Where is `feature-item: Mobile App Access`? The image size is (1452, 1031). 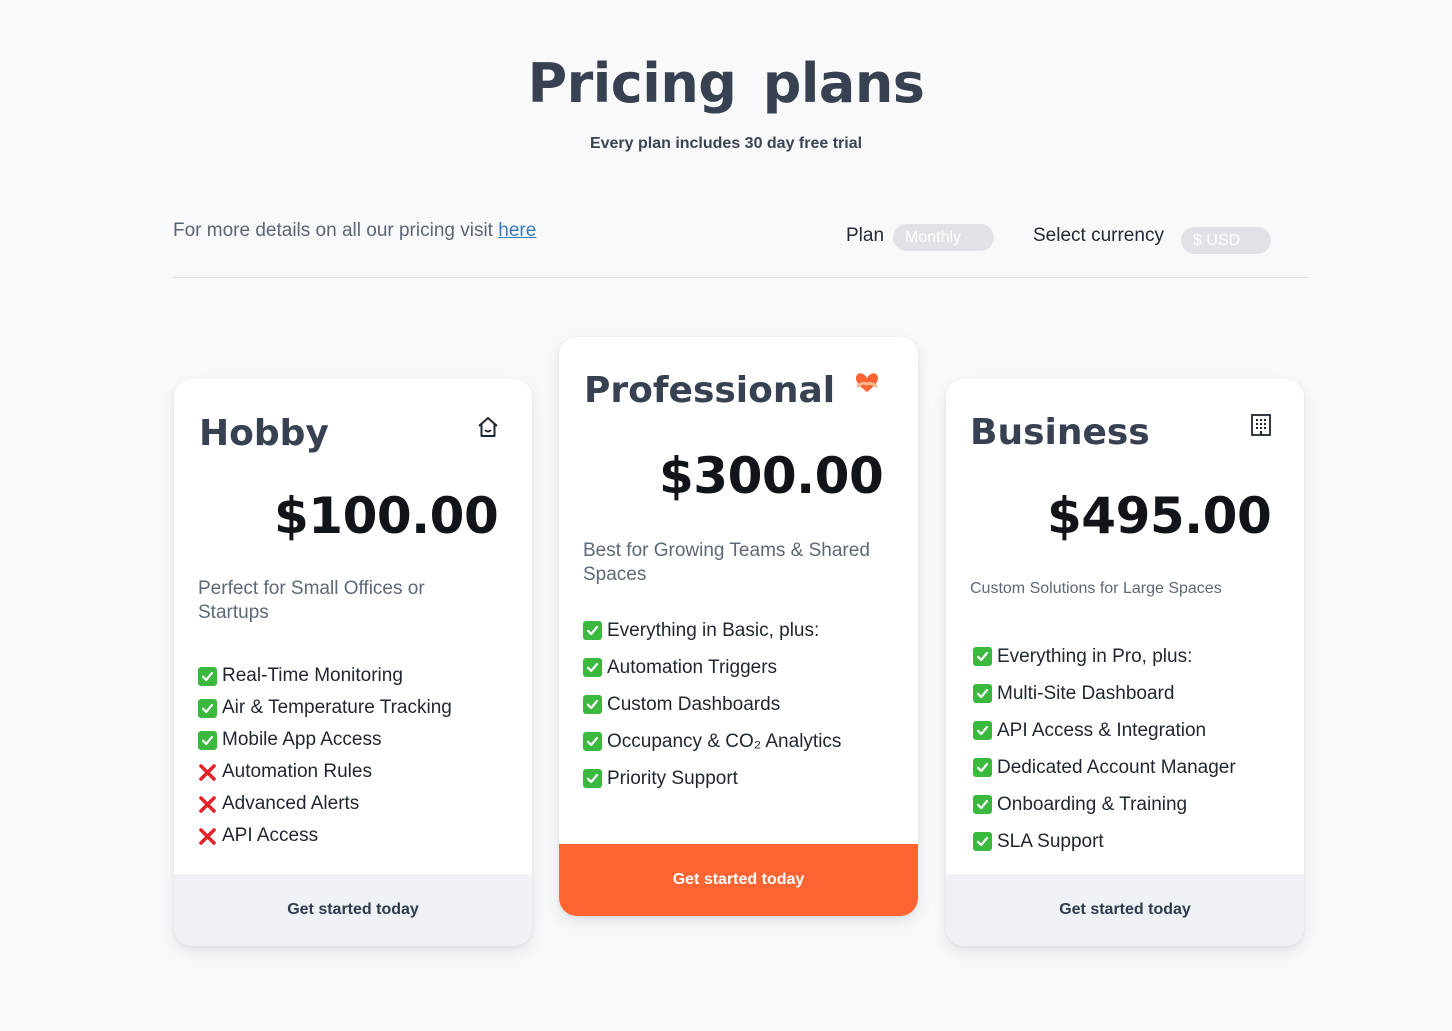
feature-item: Mobile App Access is located at coordinates (325, 740).